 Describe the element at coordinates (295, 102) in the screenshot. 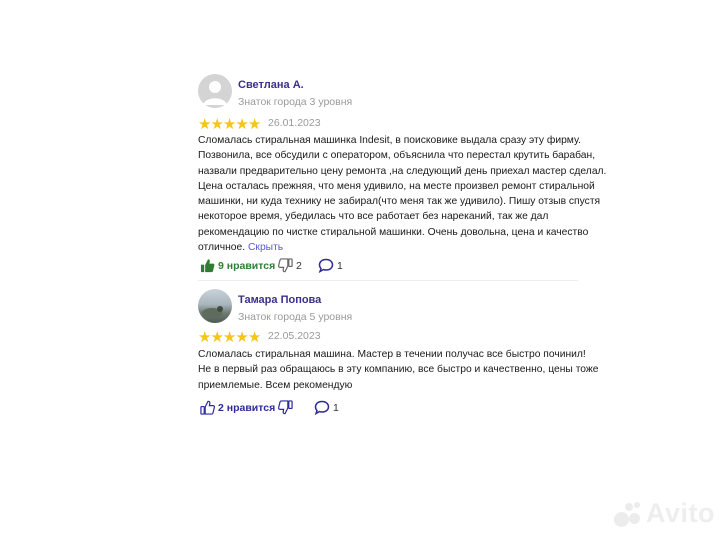

I see `author-rank: Знаток города 3 уровня` at that location.